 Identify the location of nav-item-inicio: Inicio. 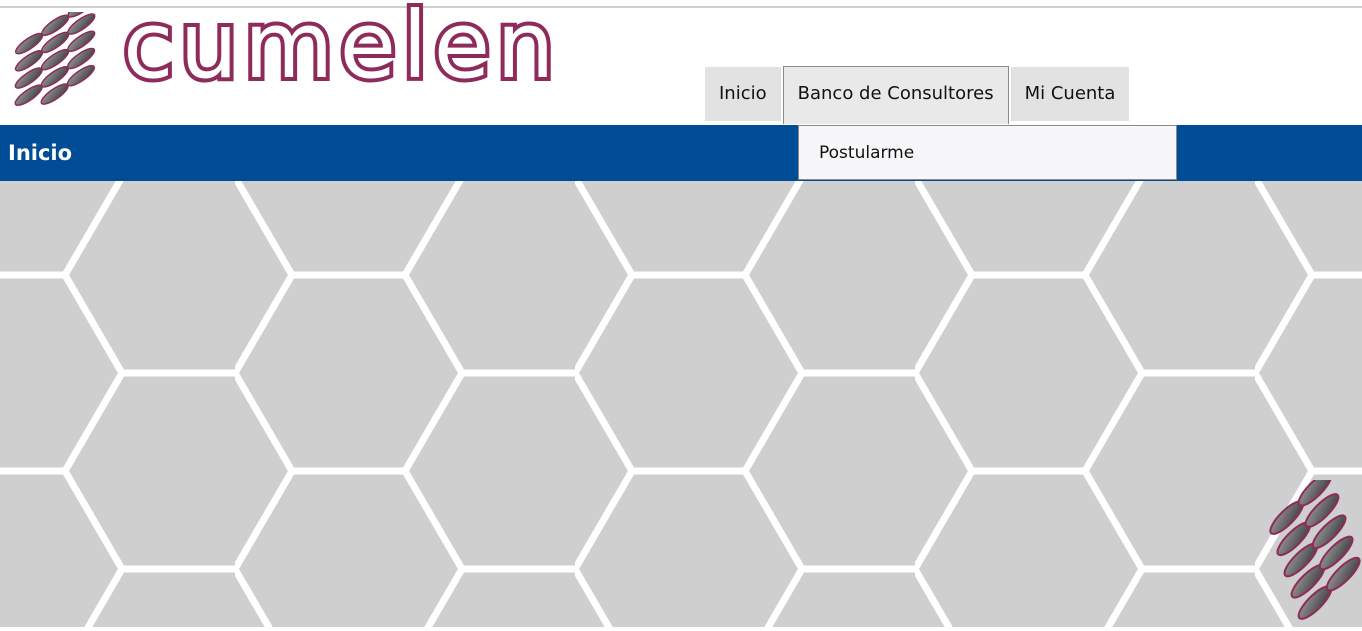
(743, 94).